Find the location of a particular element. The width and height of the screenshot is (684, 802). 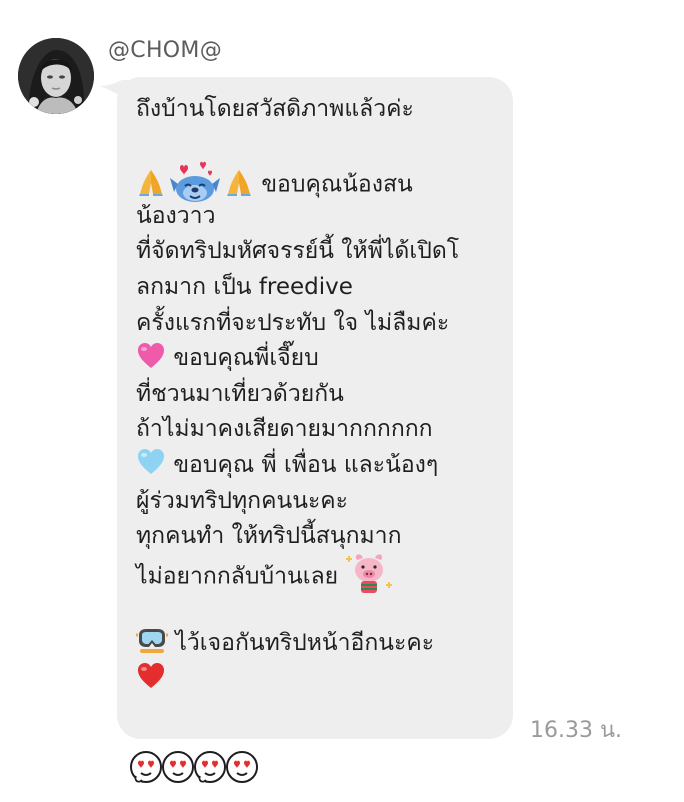

message-line: ลกมาก เป็น freedive is located at coordinates (322, 288).